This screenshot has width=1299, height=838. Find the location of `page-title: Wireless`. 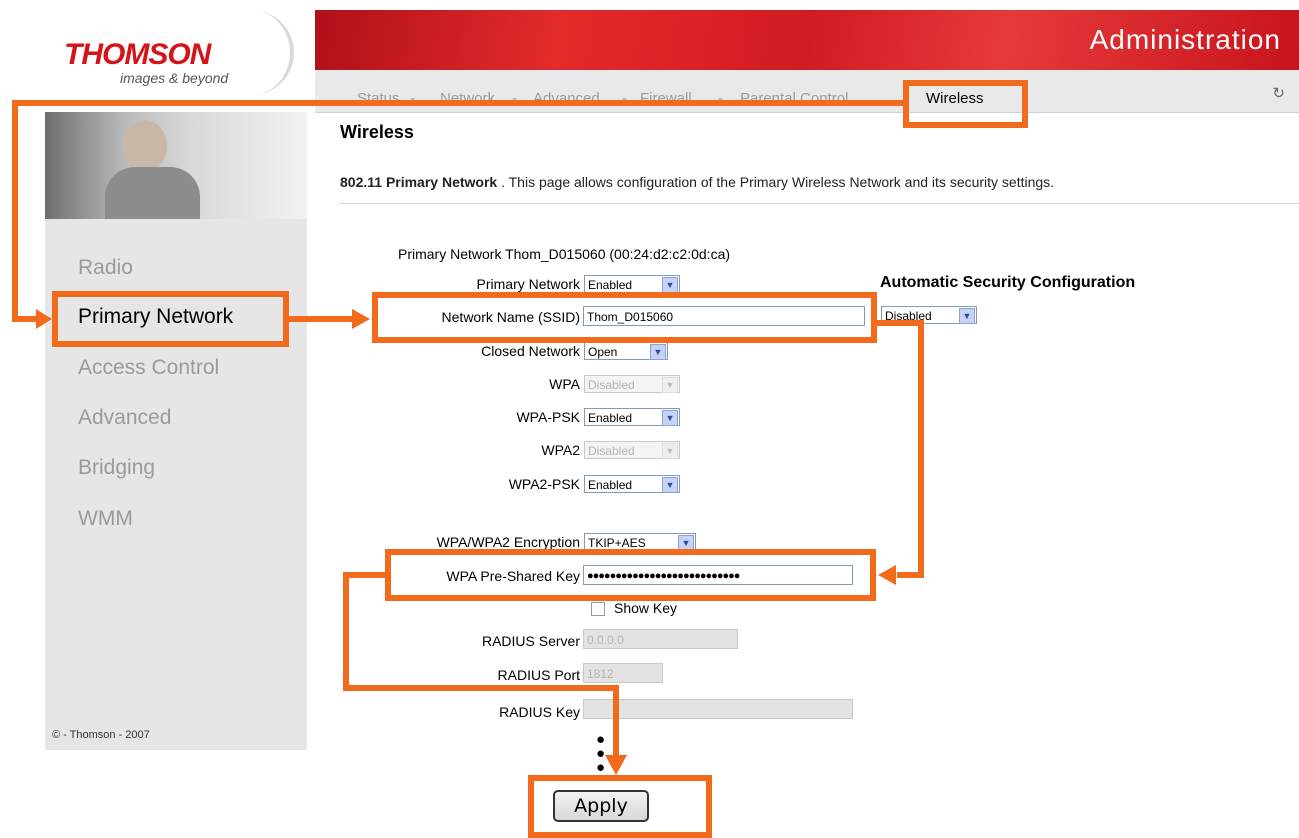

page-title: Wireless is located at coordinates (377, 132).